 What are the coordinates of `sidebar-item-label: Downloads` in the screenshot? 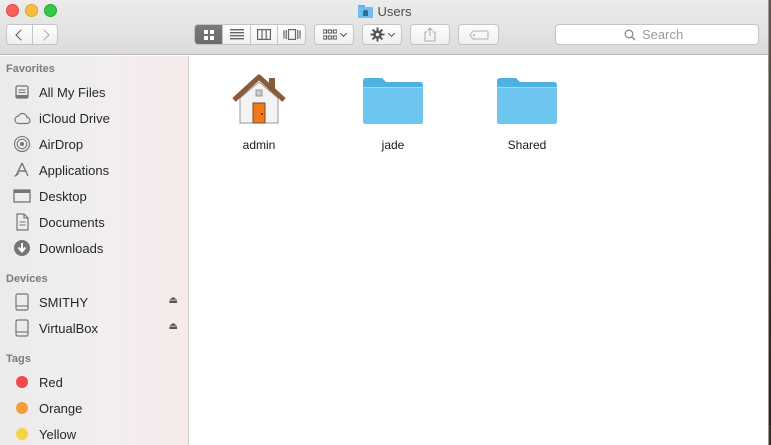 It's located at (71, 248).